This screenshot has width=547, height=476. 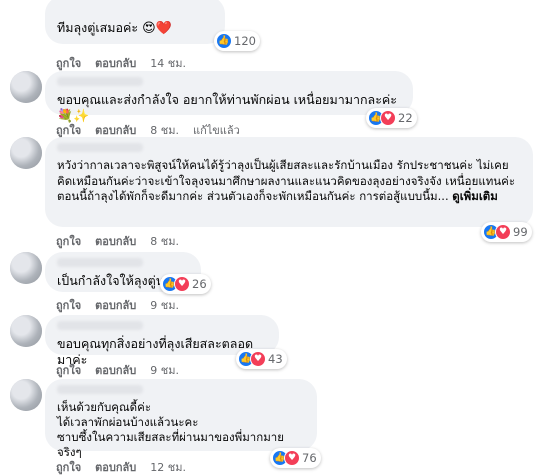 I want to click on emoji: 😍❤️, so click(x=157, y=28).